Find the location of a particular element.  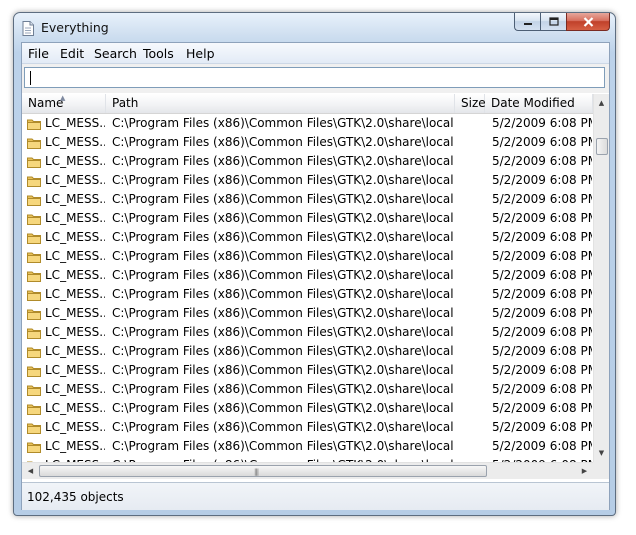

search-input is located at coordinates (314, 77).